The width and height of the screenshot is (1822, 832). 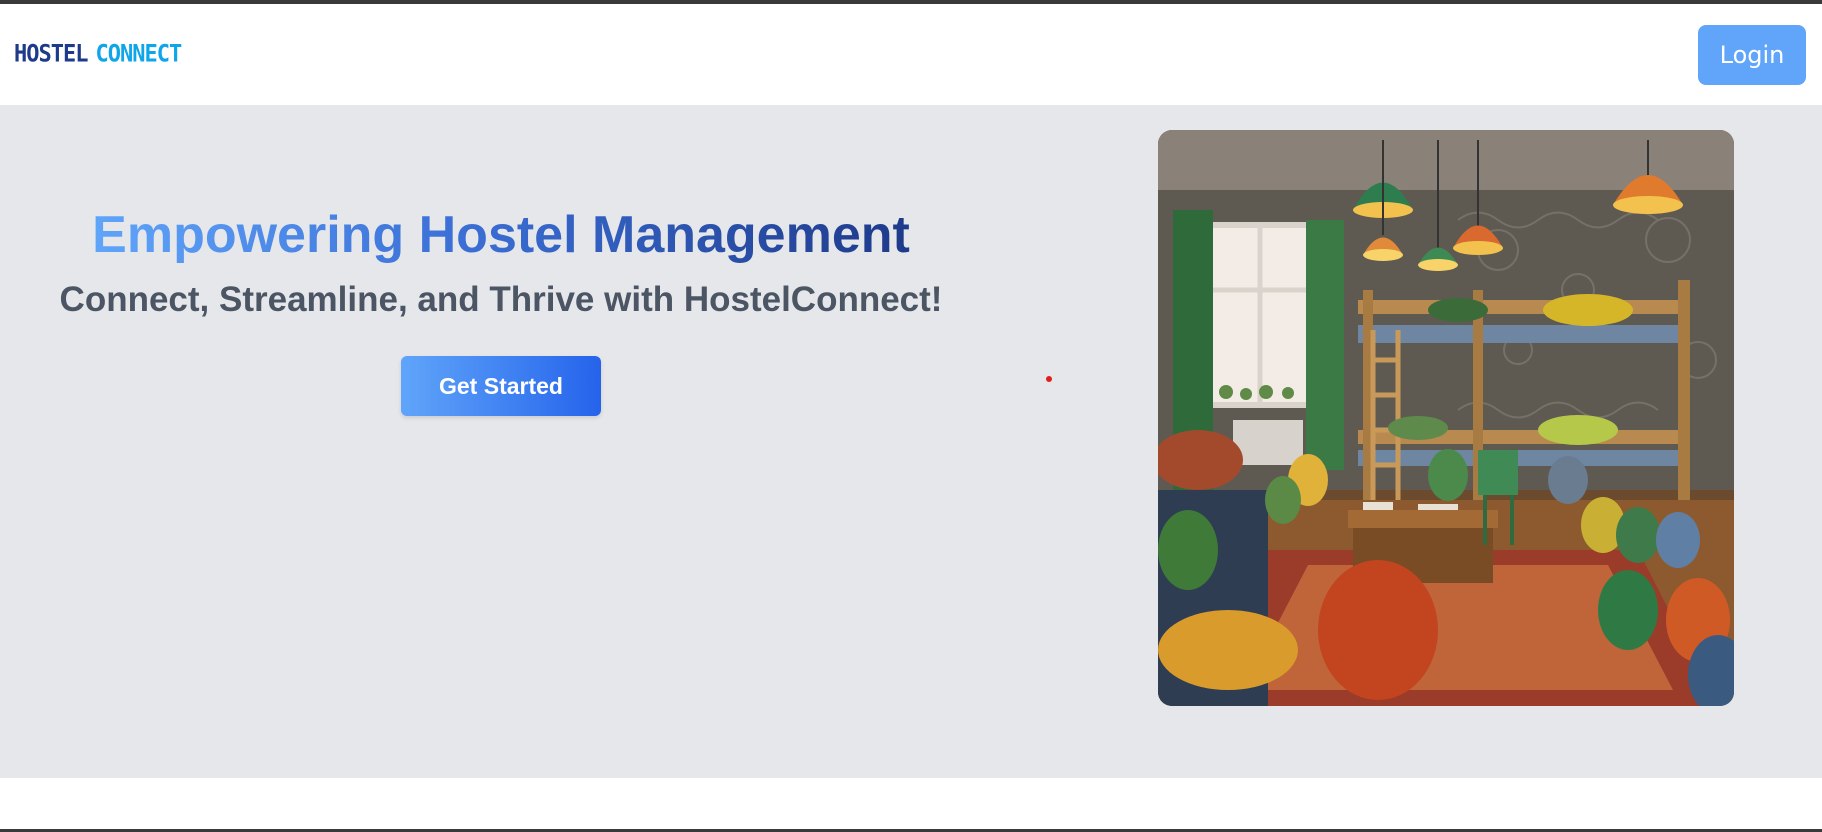 What do you see at coordinates (501, 386) in the screenshot?
I see `get-started-button: Get Started` at bounding box center [501, 386].